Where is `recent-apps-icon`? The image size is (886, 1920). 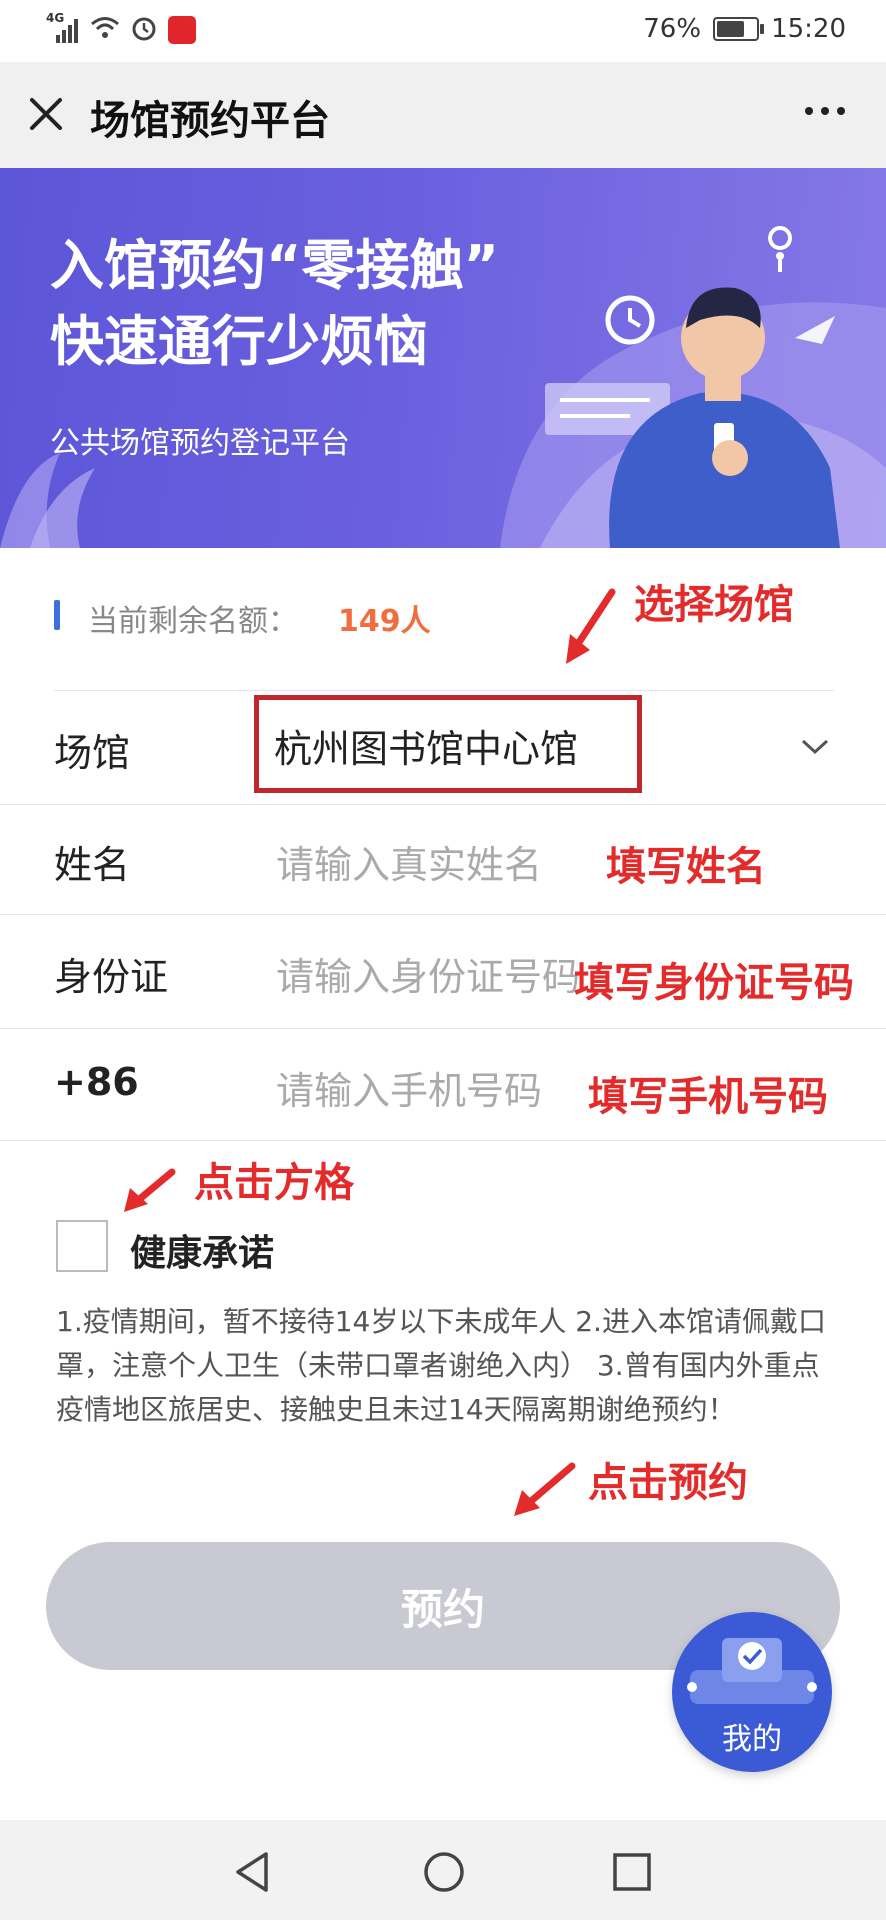
recent-apps-icon is located at coordinates (632, 1872).